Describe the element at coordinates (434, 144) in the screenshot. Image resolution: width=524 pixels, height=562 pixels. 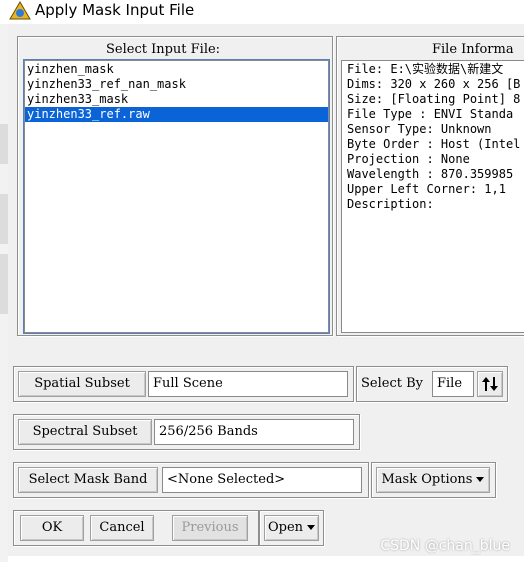
I see `info-line: Byte Order : Host (Intel` at that location.